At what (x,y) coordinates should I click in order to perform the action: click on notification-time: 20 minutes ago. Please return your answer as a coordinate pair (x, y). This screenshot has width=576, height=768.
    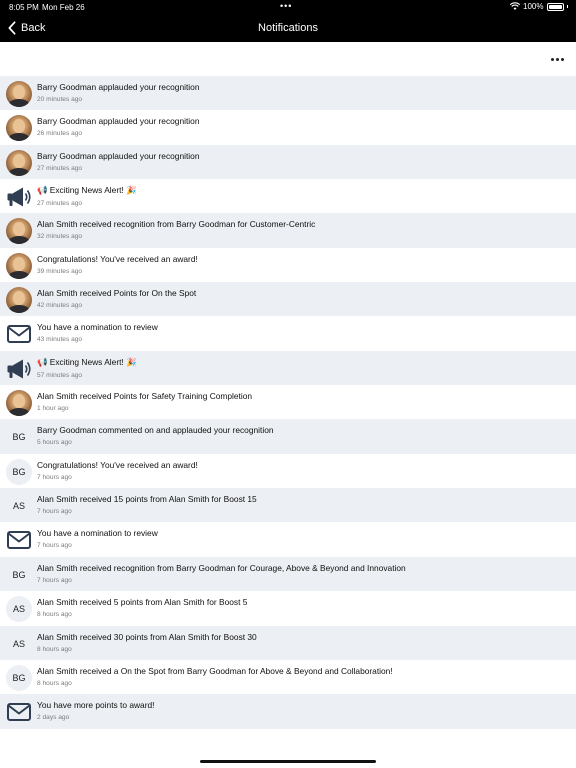
    Looking at the image, I should click on (60, 99).